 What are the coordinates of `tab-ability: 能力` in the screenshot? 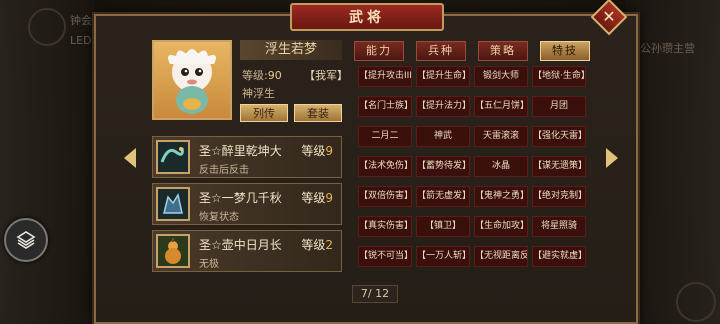 It's located at (379, 51).